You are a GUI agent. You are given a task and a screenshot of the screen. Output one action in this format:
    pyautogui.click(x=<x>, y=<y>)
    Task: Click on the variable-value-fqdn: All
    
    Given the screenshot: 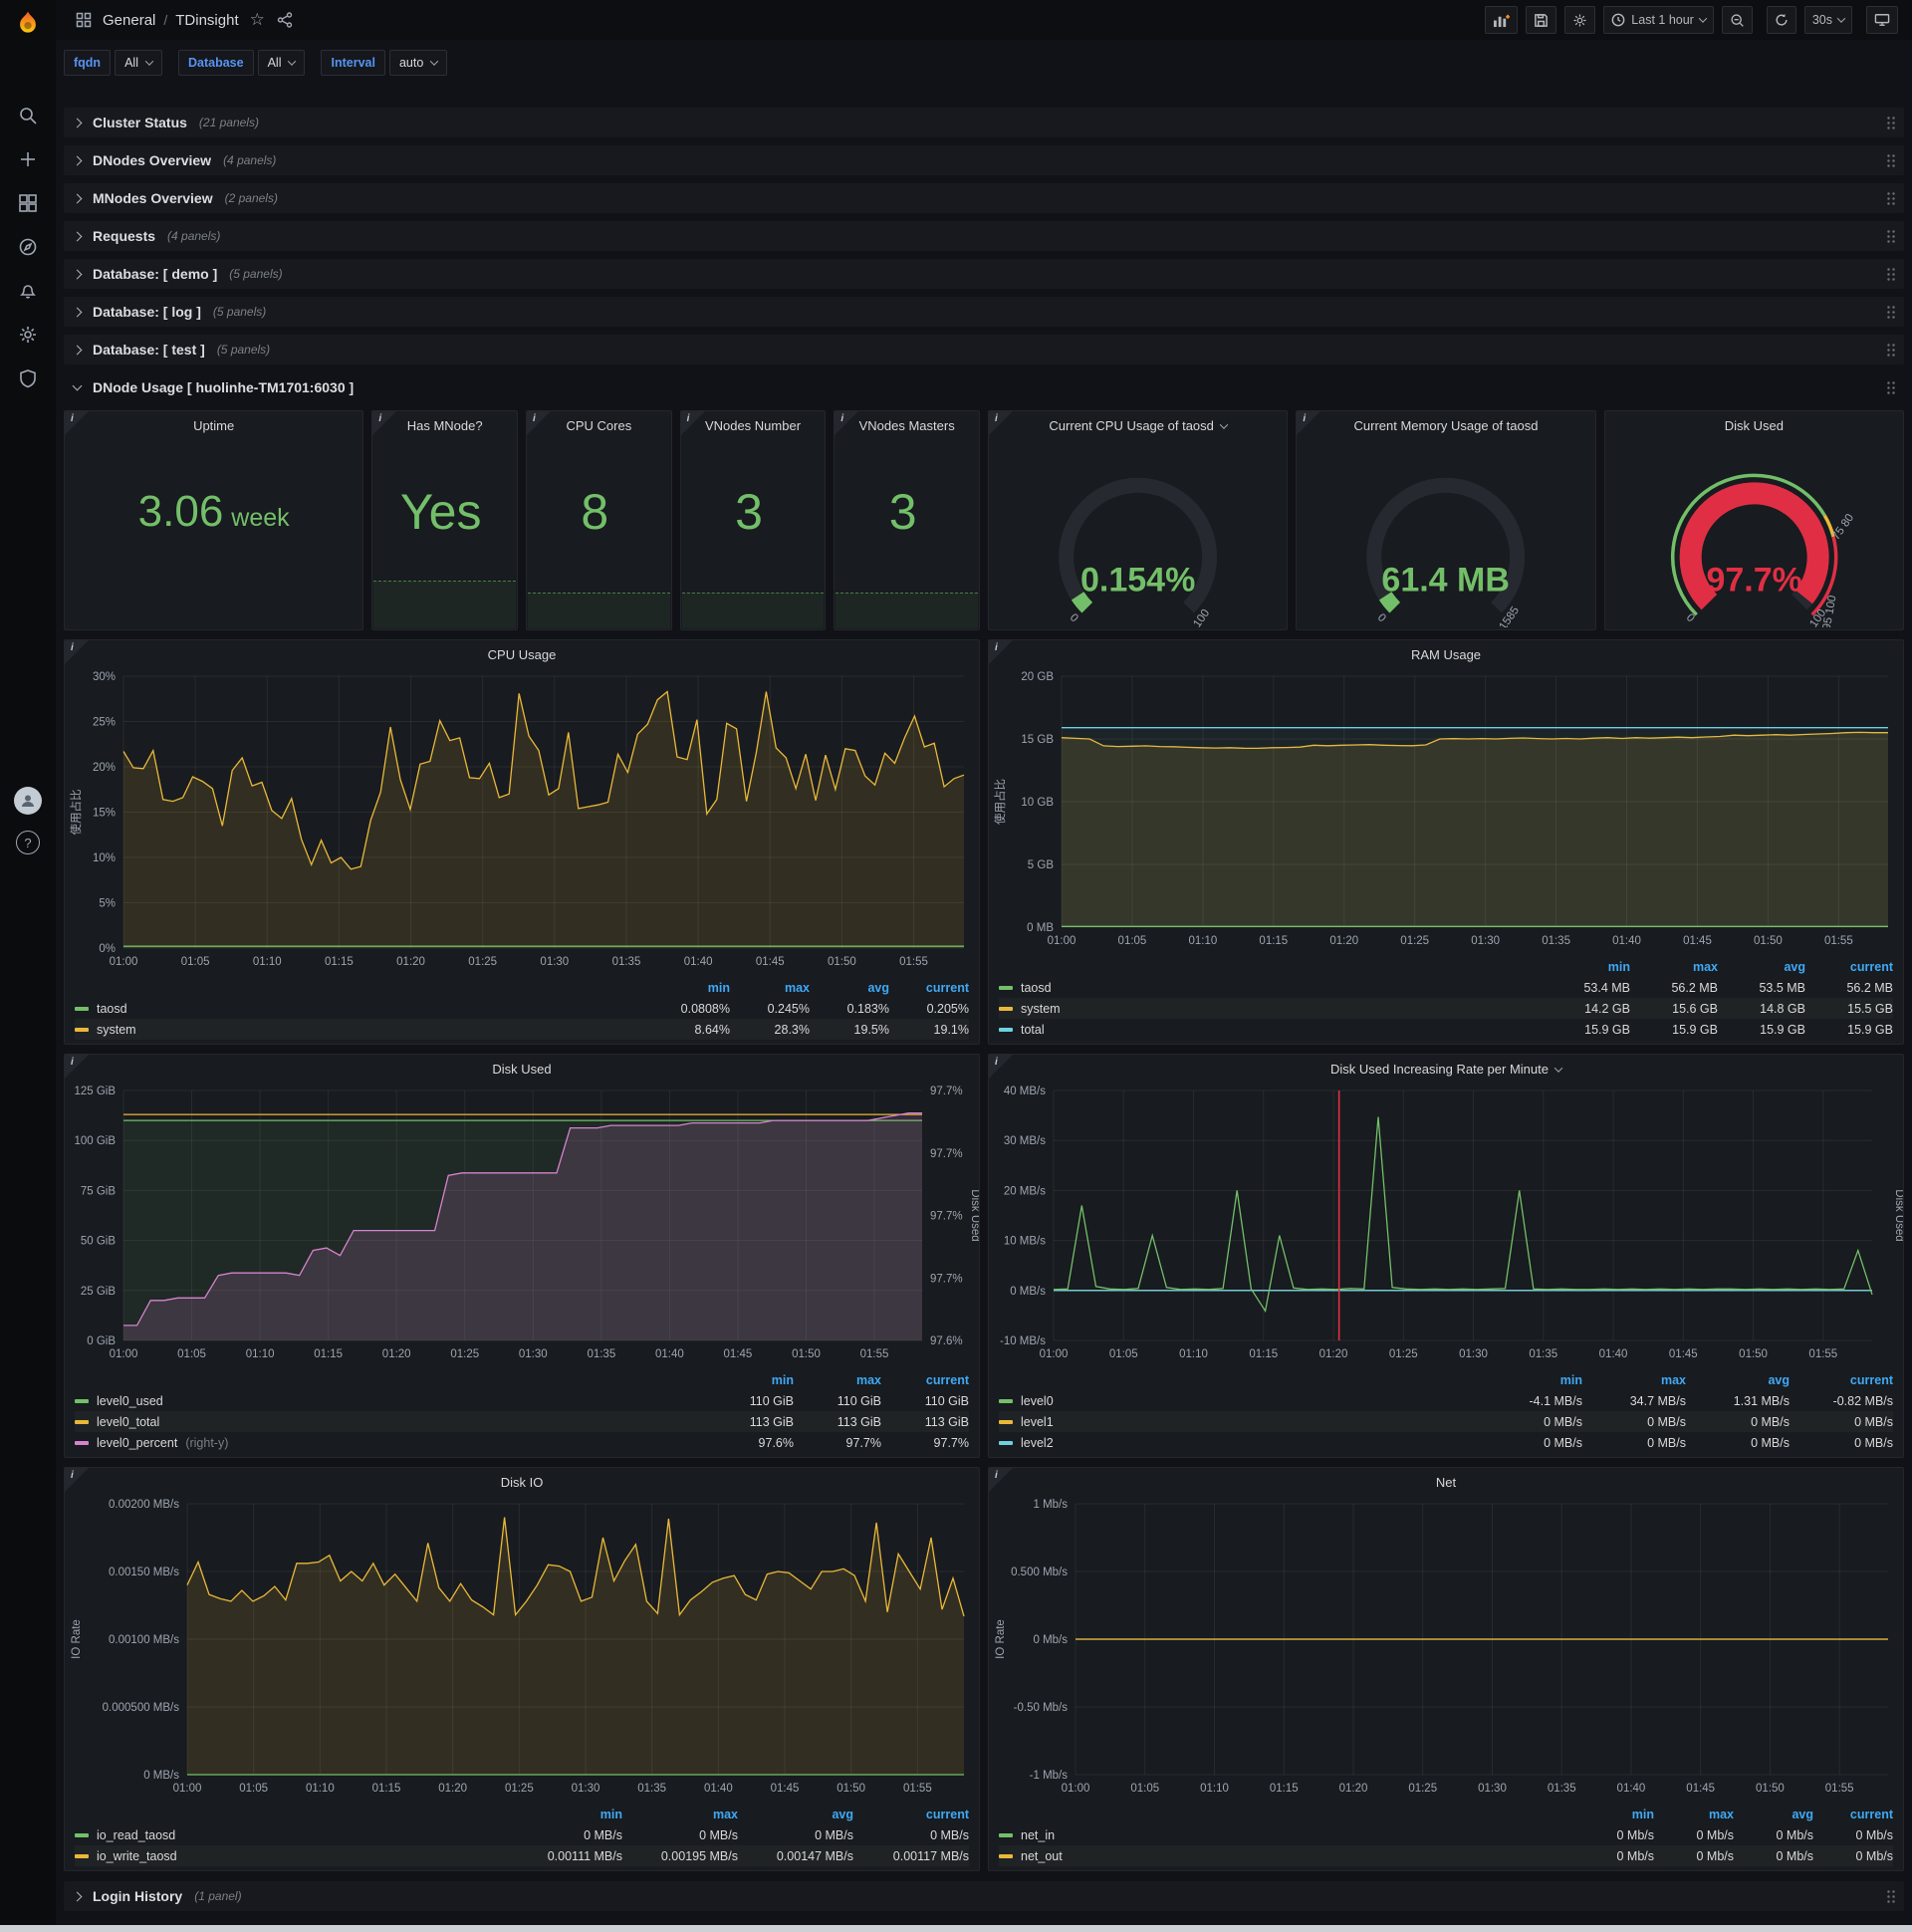 What is the action you would take?
    pyautogui.click(x=138, y=63)
    